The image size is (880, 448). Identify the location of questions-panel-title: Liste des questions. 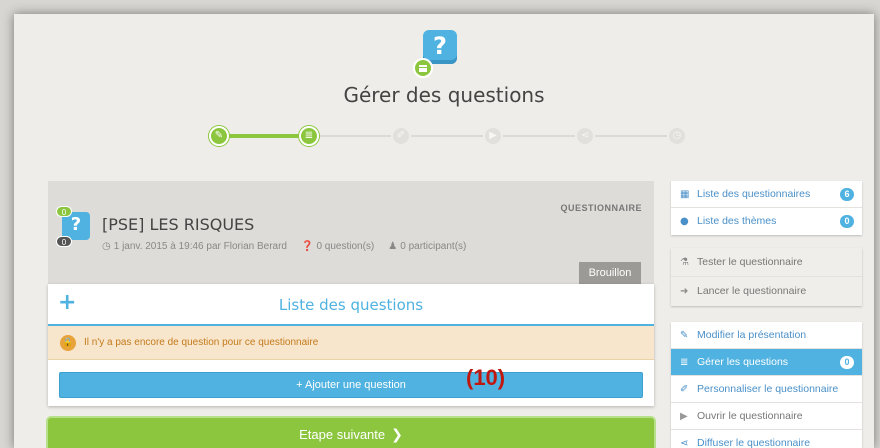
(351, 305).